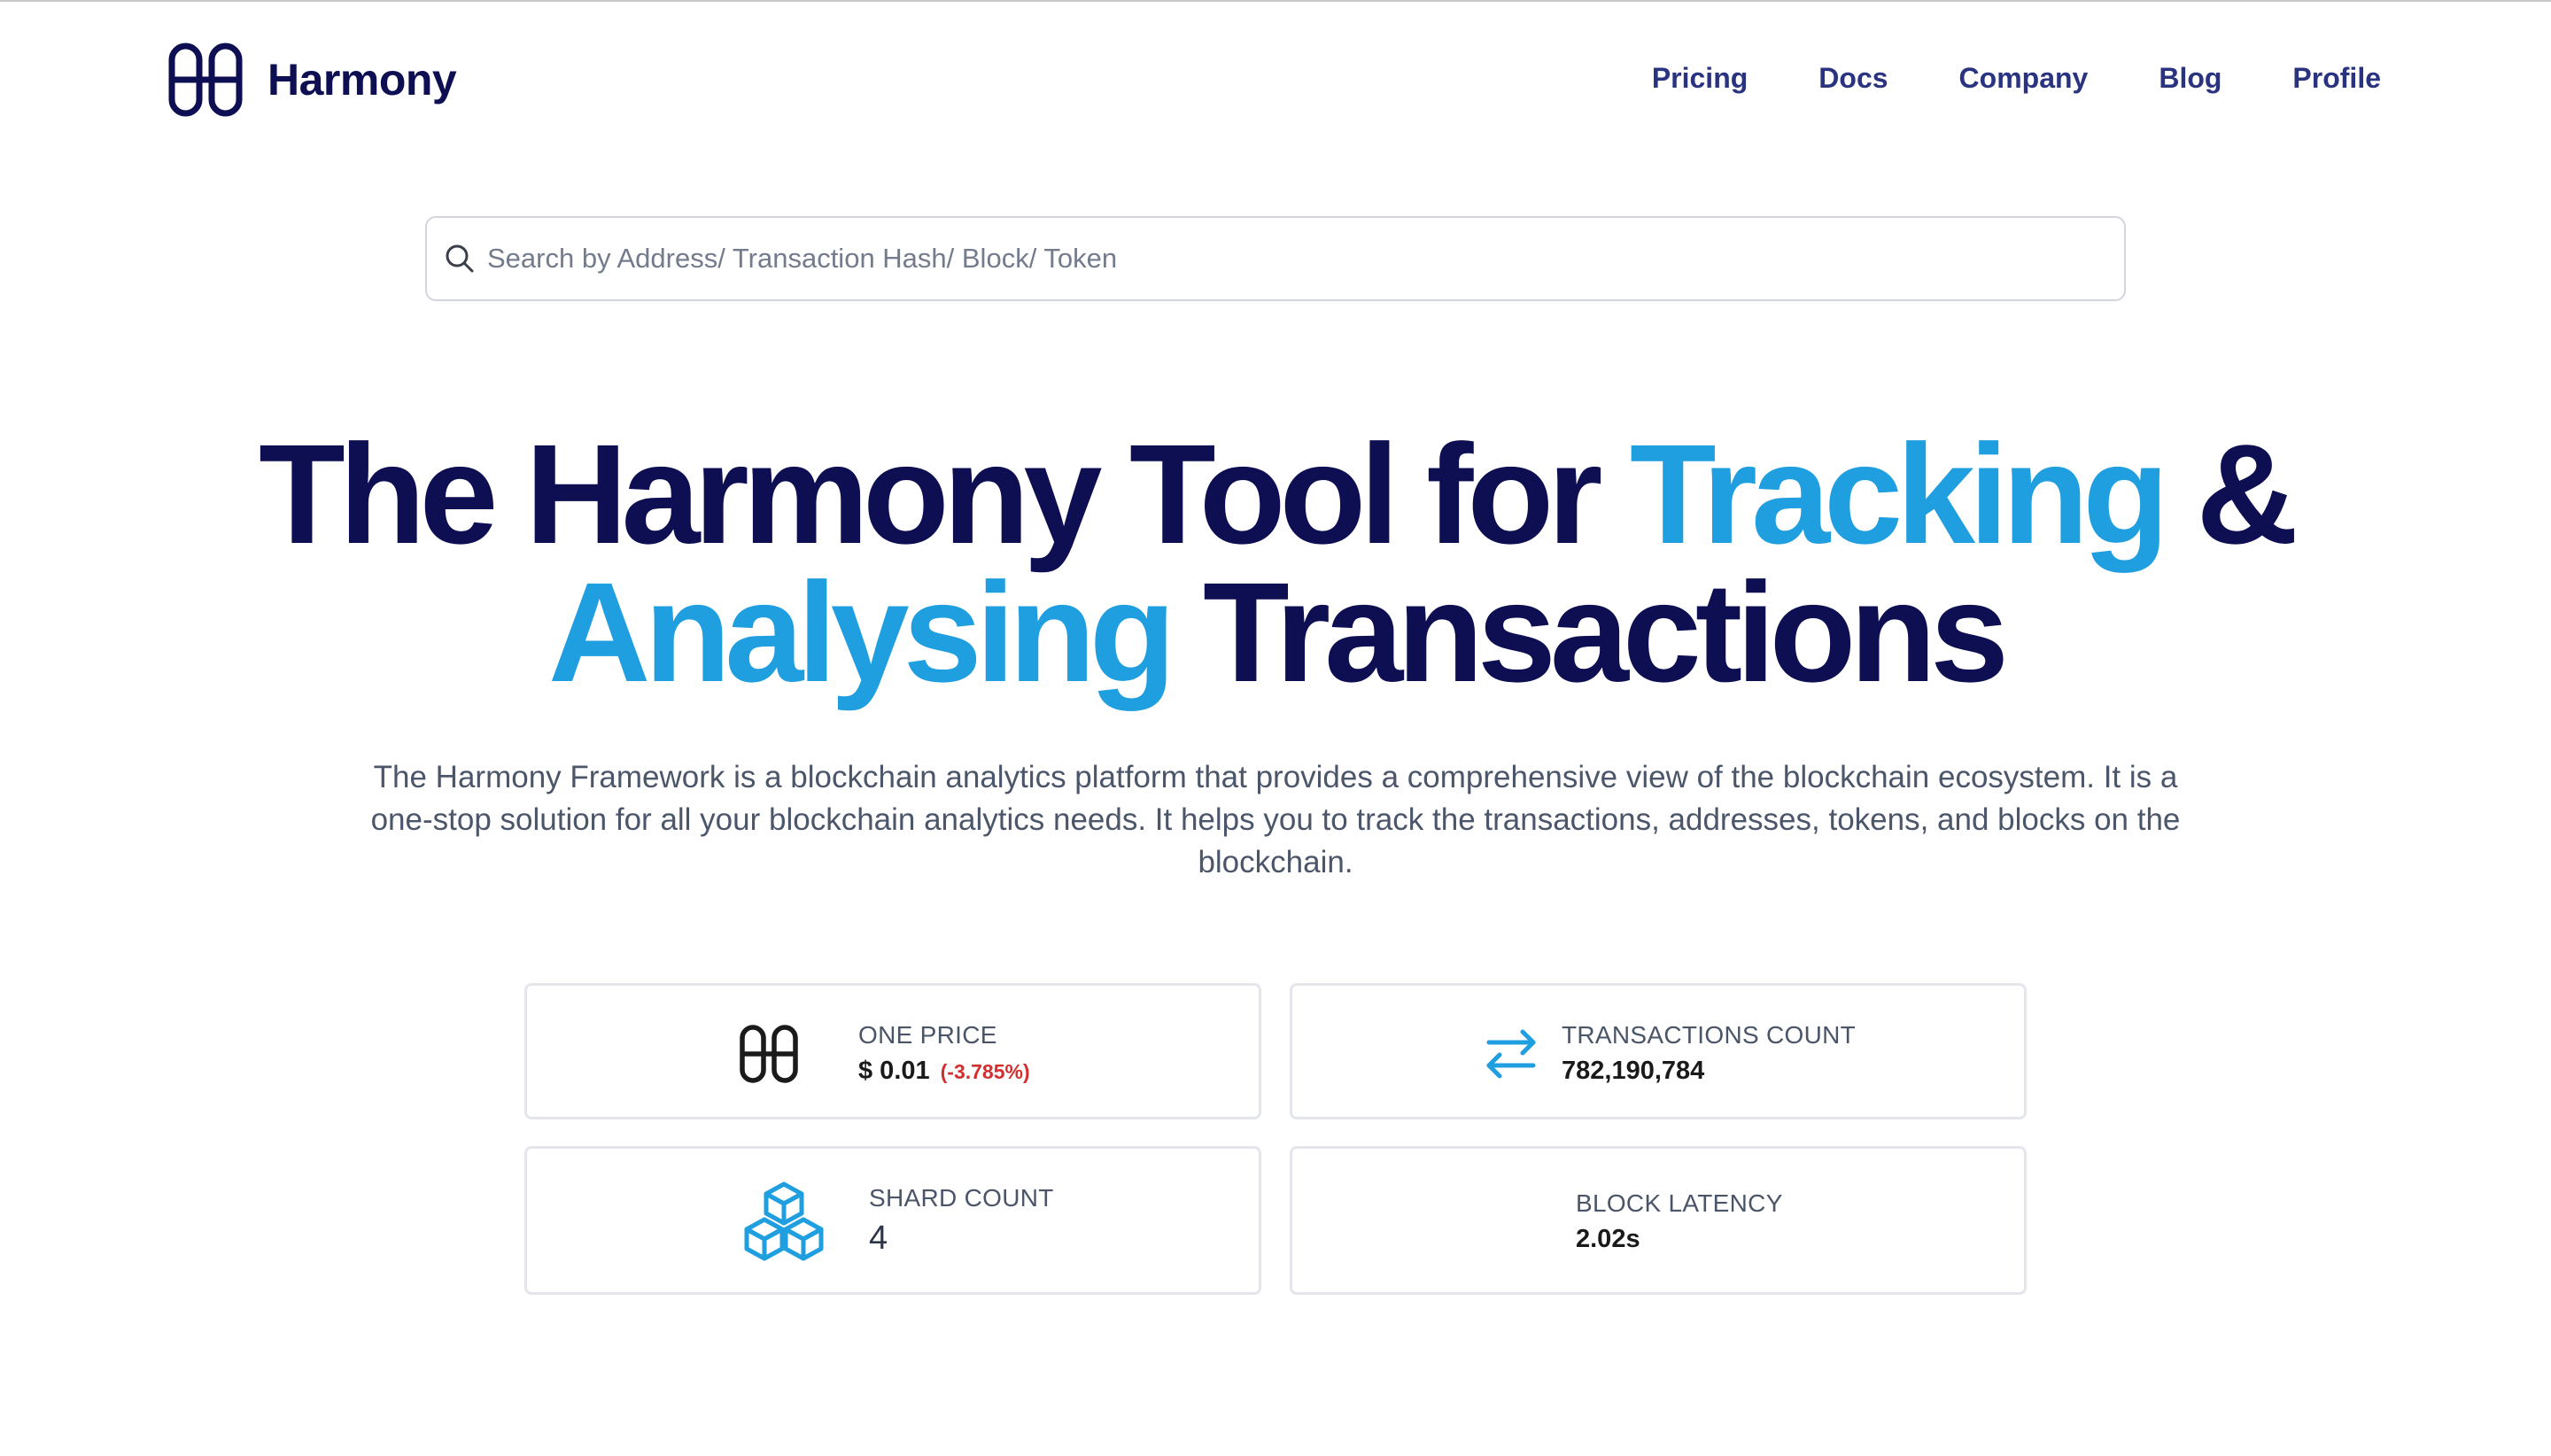  I want to click on block-latency-label: BLOCK LATENCY, so click(1680, 1203).